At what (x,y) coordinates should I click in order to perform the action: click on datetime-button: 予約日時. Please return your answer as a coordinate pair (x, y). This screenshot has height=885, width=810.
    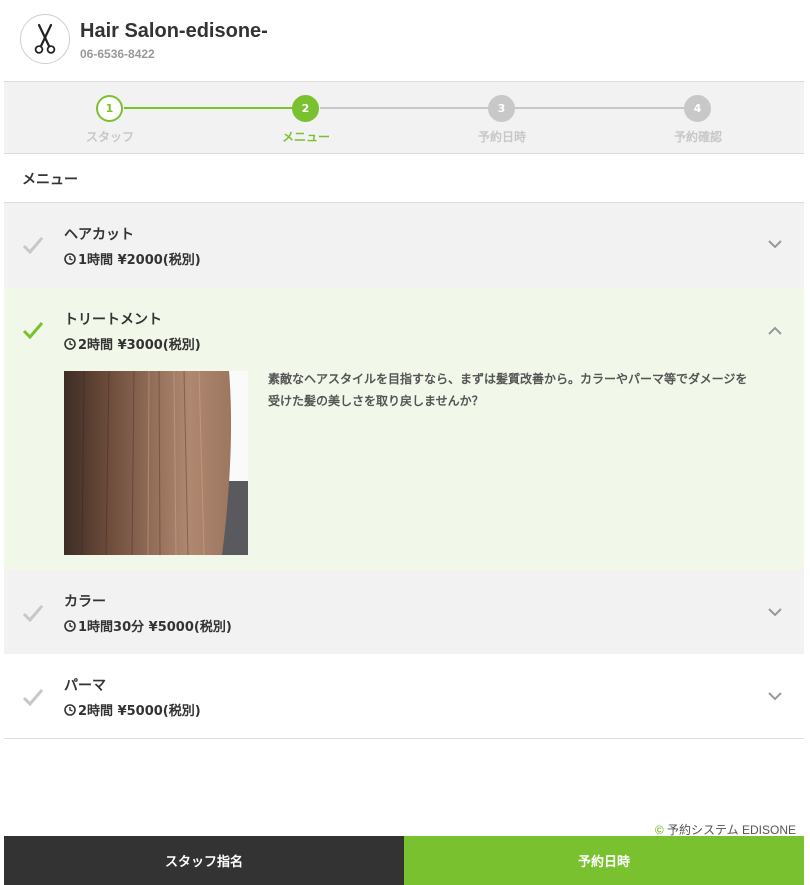
    Looking at the image, I should click on (604, 860).